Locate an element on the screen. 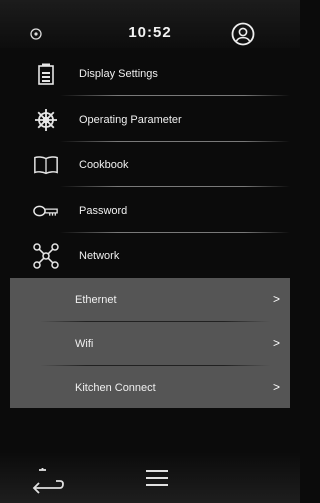 The width and height of the screenshot is (320, 503). submenu-item-kitchen-connect: Kitchen Connect > is located at coordinates (150, 387).